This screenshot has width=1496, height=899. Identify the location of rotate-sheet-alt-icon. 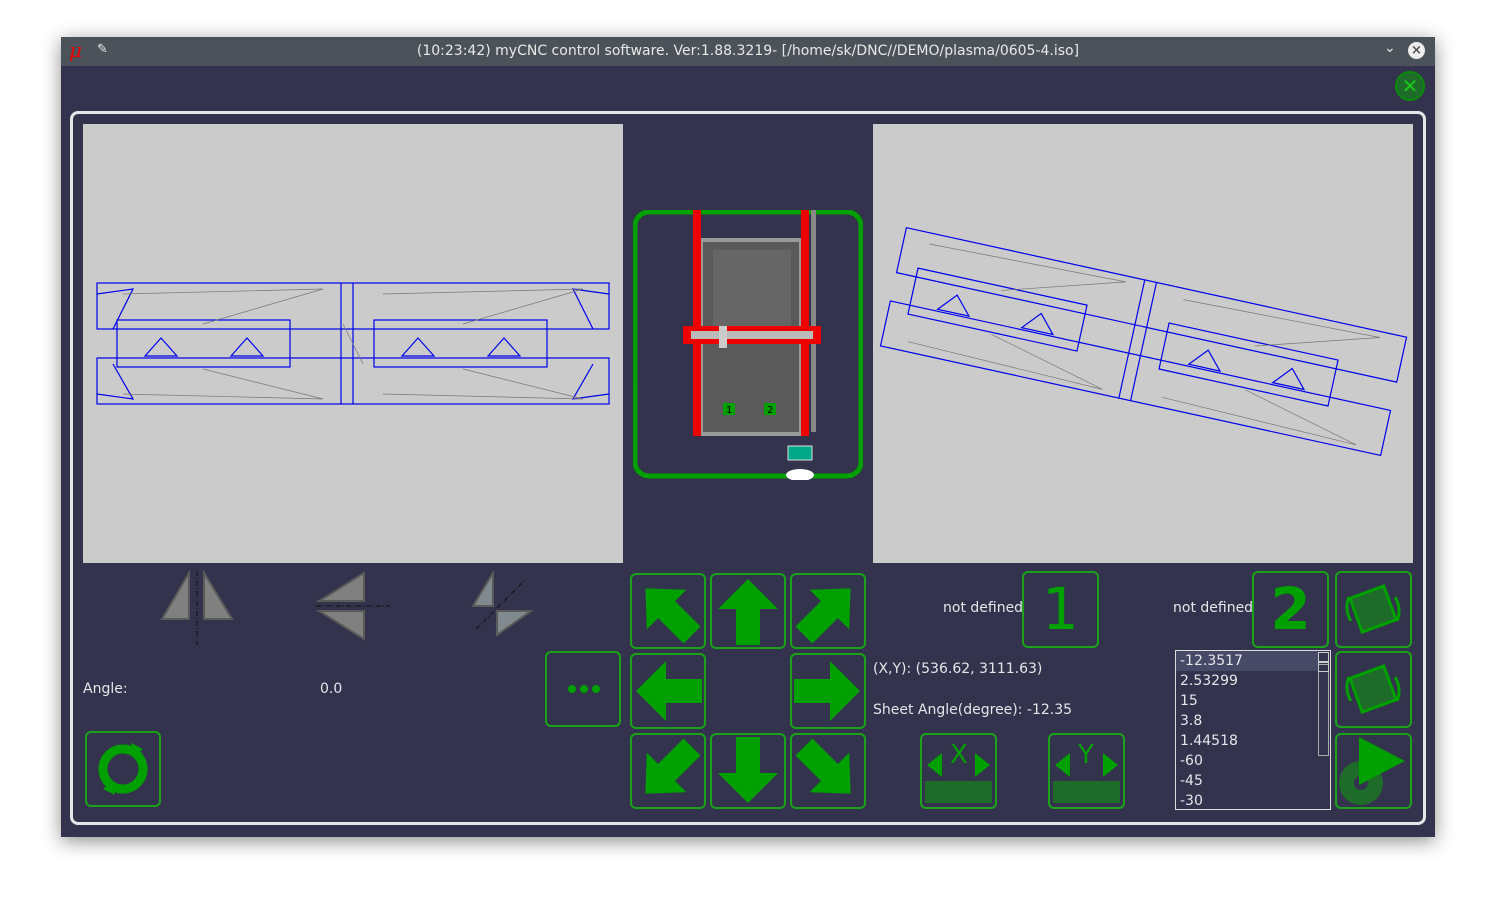
(1373, 689).